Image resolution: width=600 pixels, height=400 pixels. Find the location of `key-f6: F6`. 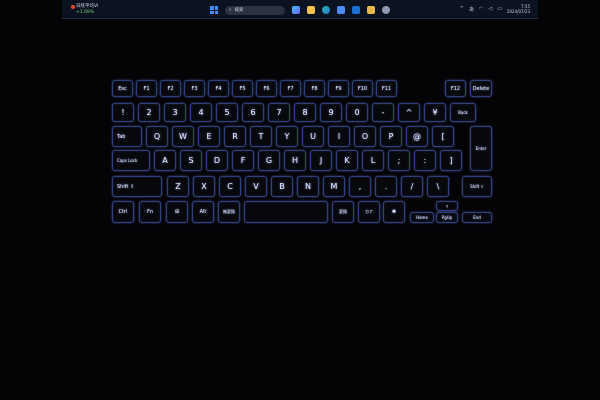

key-f6: F6 is located at coordinates (266, 88).